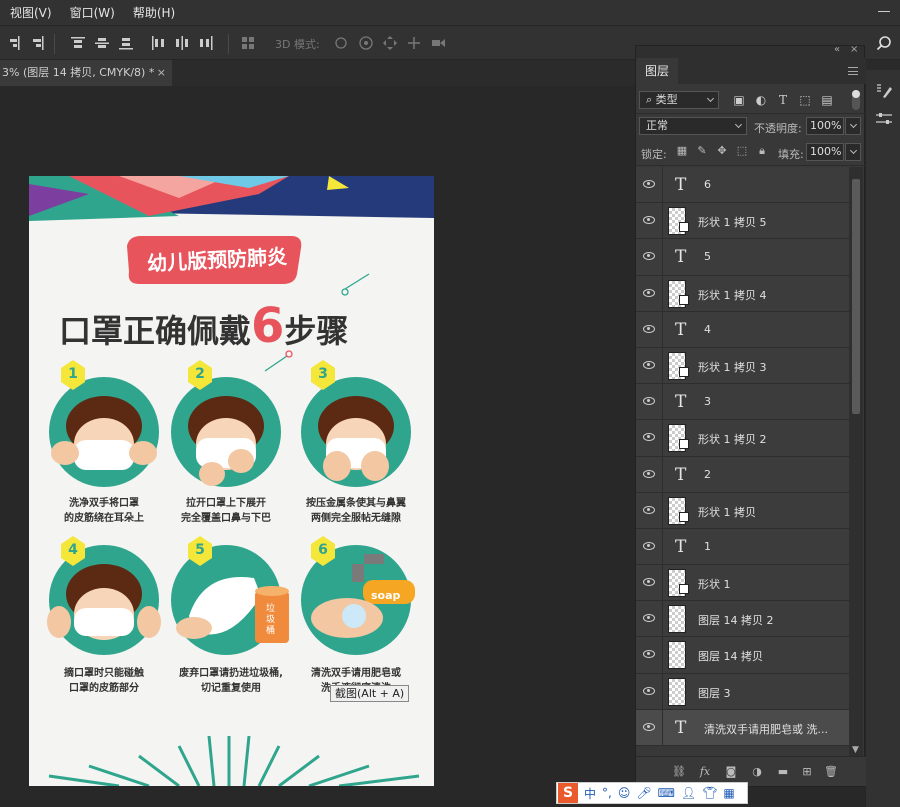  What do you see at coordinates (825, 152) in the screenshot?
I see `fill-input: 100%` at bounding box center [825, 152].